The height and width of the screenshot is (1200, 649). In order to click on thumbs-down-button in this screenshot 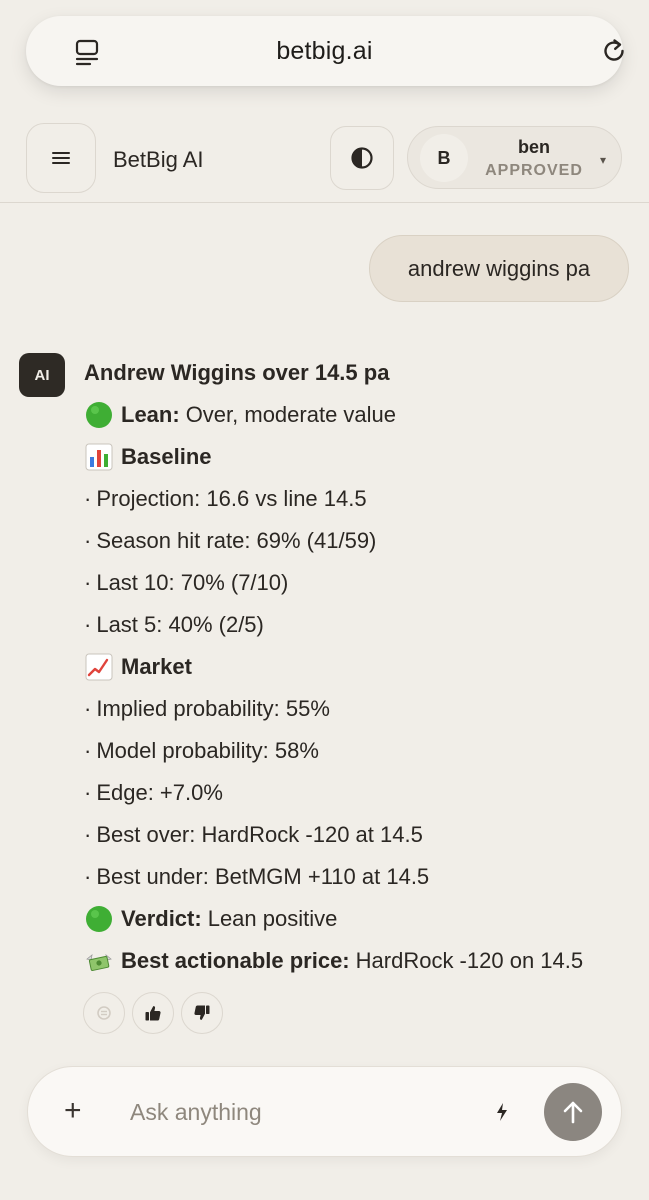, I will do `click(202, 1013)`.